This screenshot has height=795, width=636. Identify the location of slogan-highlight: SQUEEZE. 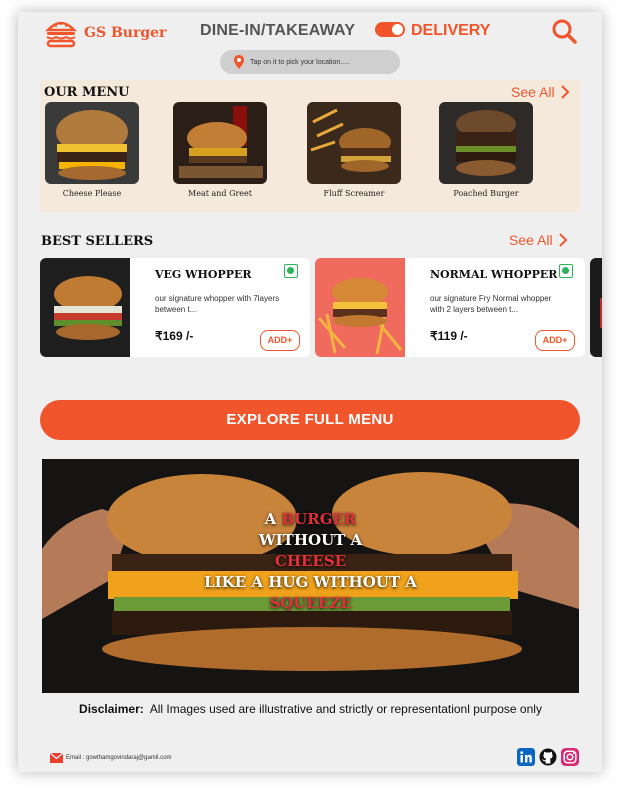
(310, 603).